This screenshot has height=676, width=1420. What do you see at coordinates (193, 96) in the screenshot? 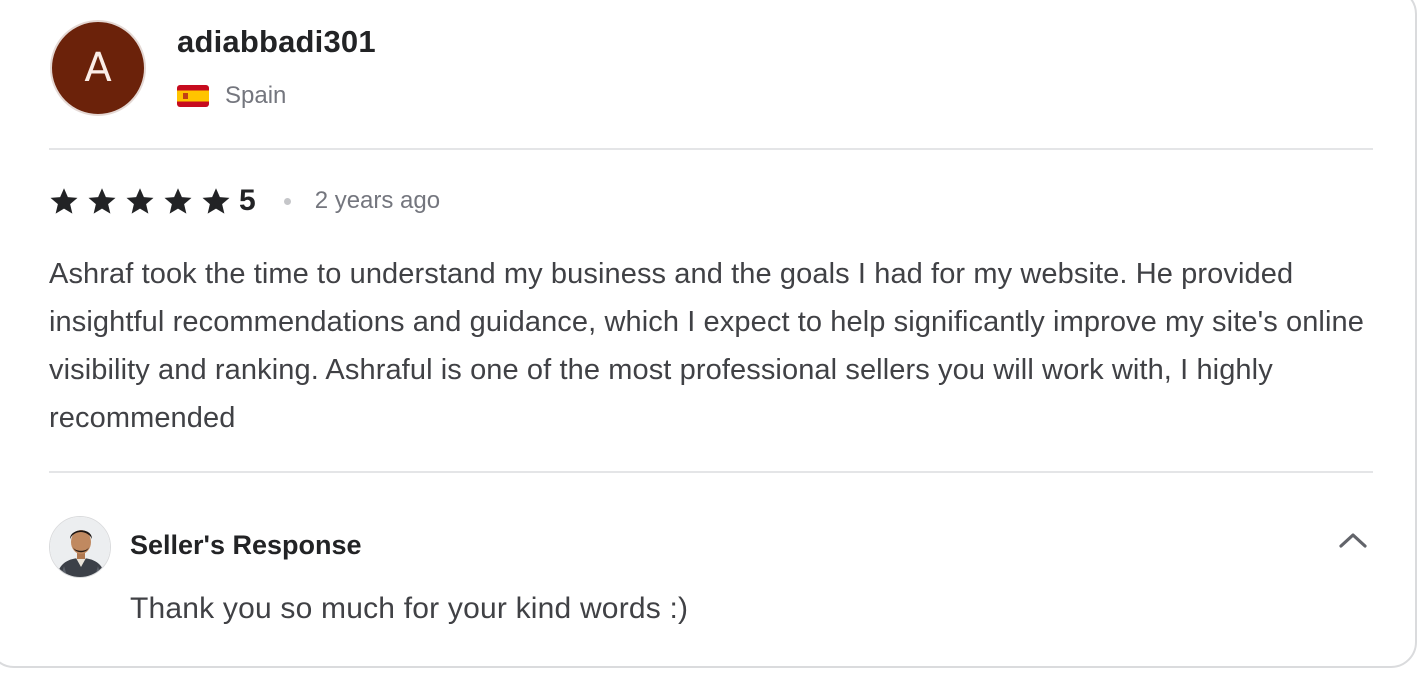
I see `spain-flag-icon` at bounding box center [193, 96].